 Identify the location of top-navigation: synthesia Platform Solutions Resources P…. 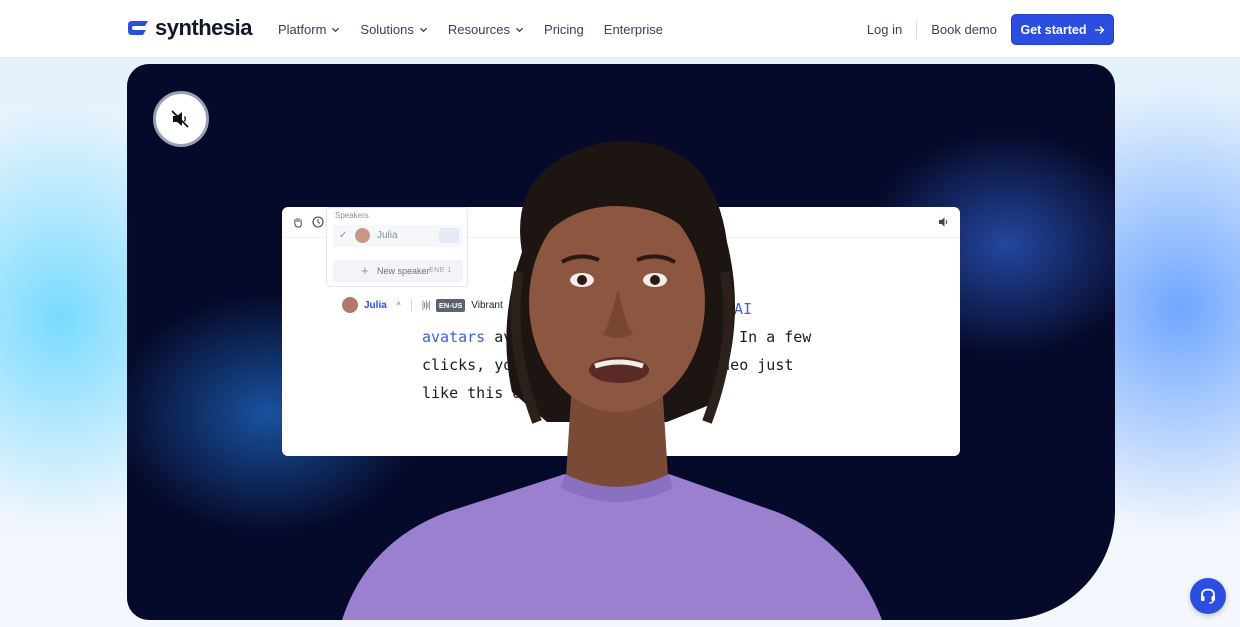
(620, 29).